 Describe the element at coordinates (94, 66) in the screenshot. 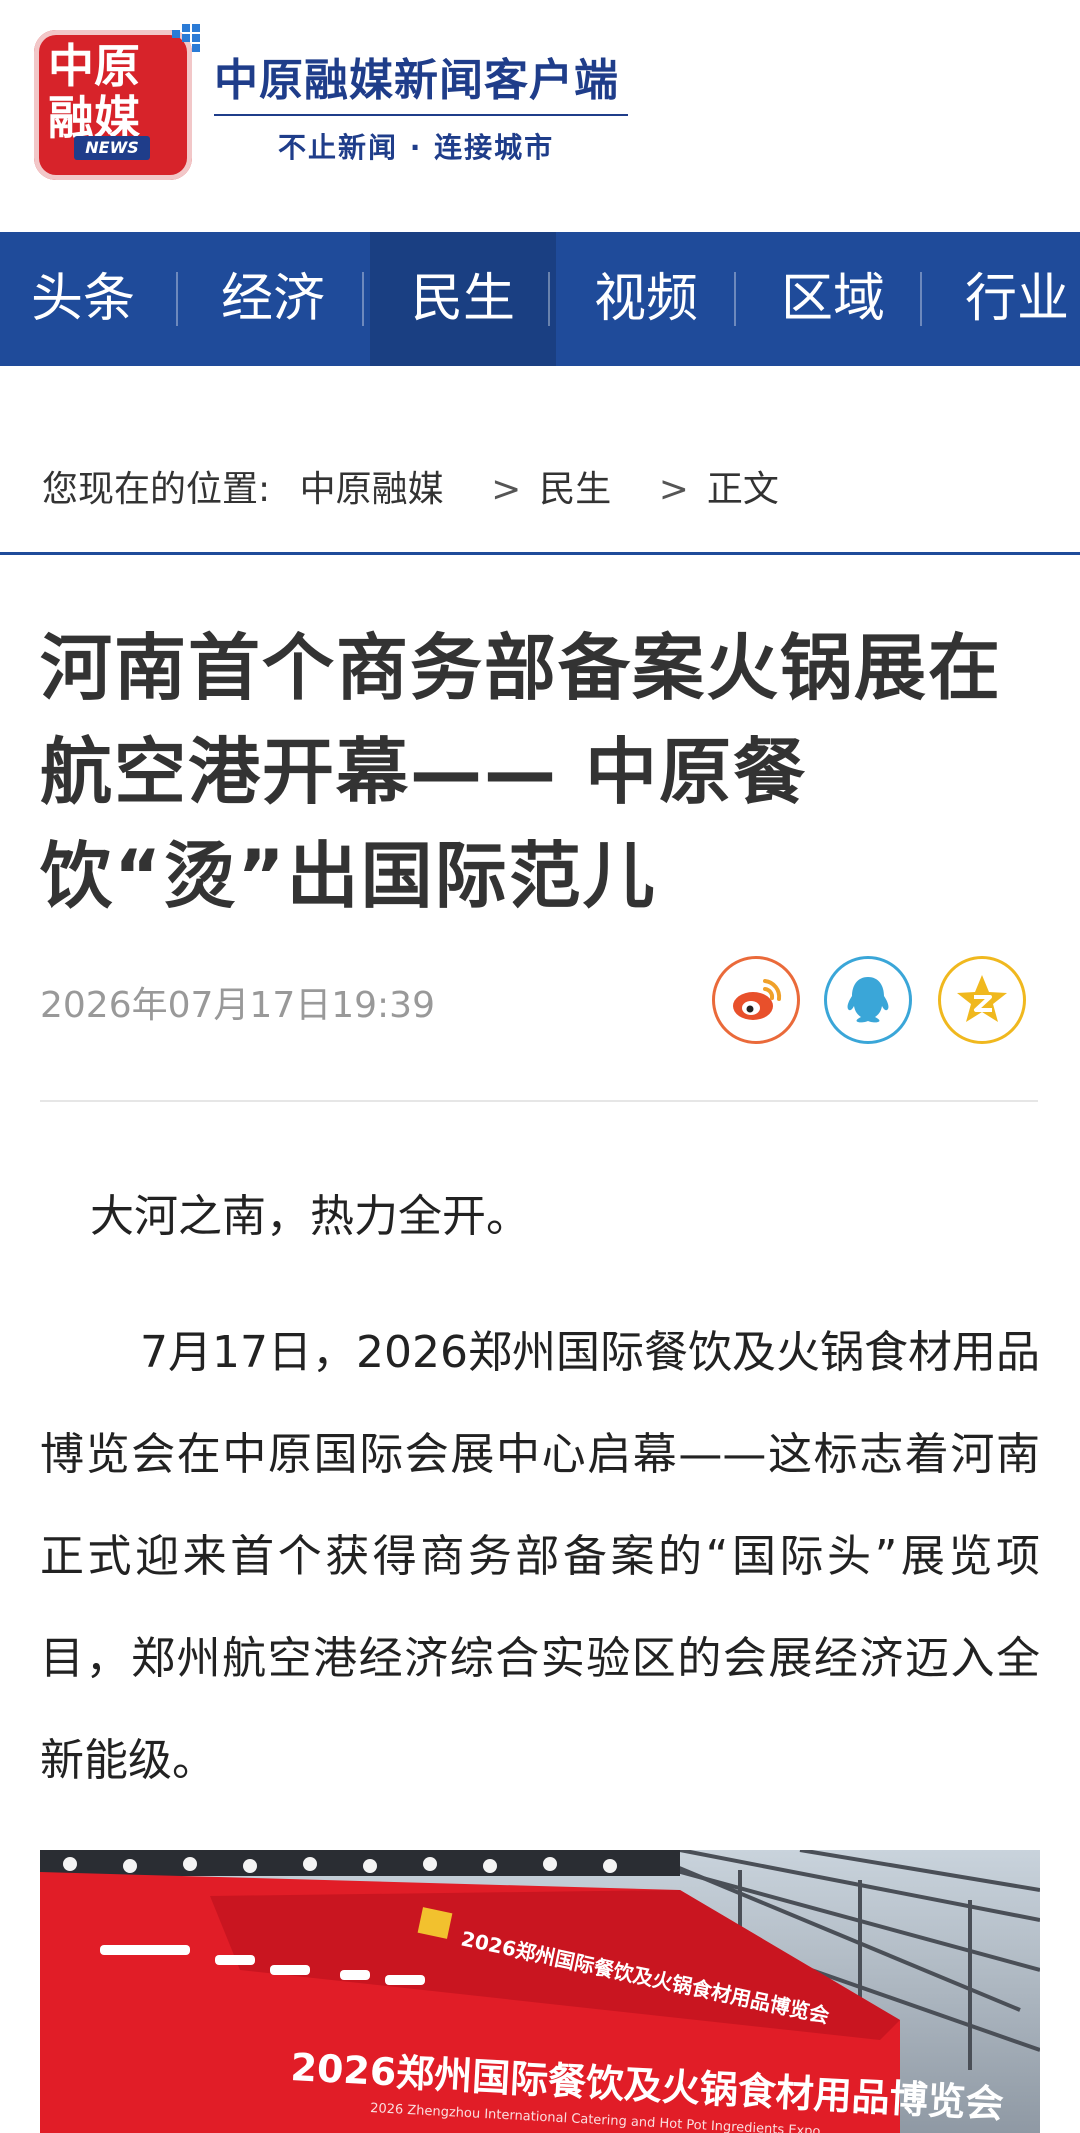

I see `logo-line-1: 中原` at that location.